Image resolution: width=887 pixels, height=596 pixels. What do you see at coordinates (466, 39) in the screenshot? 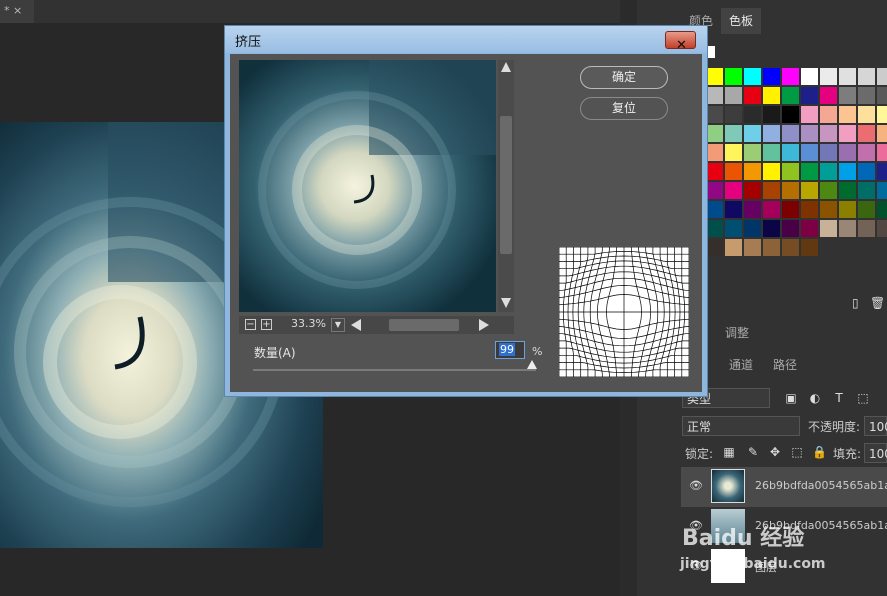
I see `dialog-titlebar: 挤压 ✕` at bounding box center [466, 39].